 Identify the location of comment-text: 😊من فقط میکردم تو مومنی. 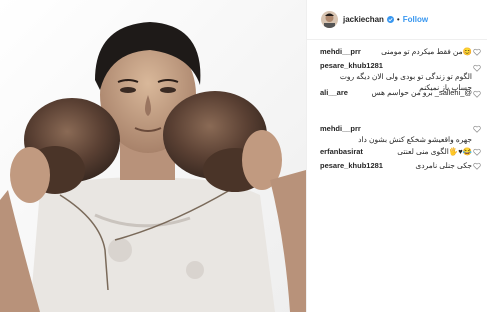
(426, 51).